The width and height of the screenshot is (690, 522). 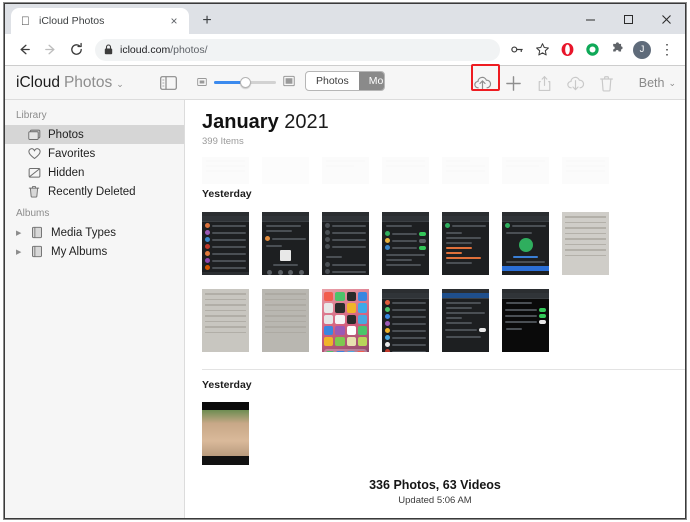 I want to click on tab-title: iCloud Photos, so click(x=72, y=21).